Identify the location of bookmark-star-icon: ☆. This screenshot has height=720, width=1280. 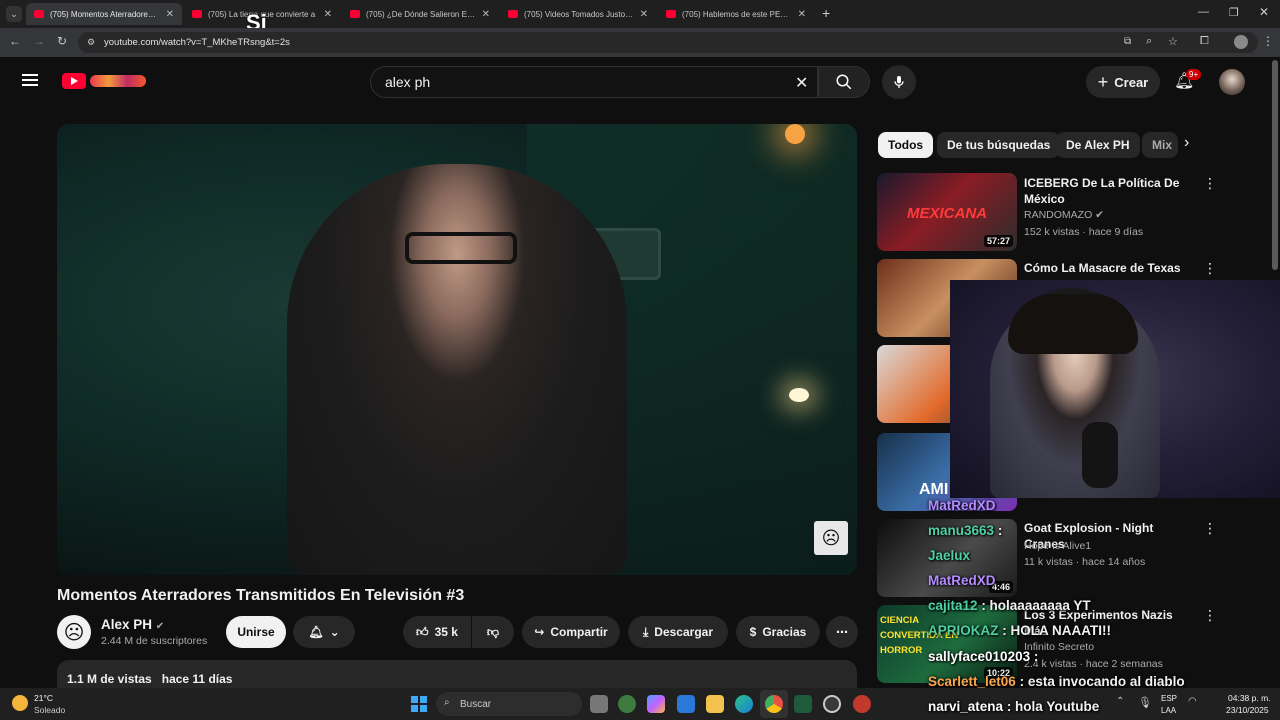
(1173, 41).